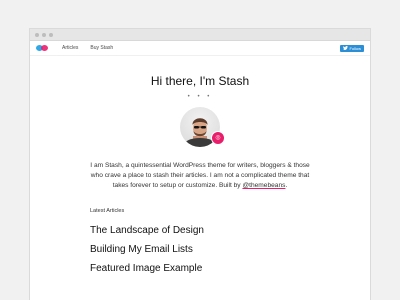 The height and width of the screenshot is (300, 400). What do you see at coordinates (230, 249) in the screenshot?
I see `article-link-building-email-lists: Building My Email Lists` at bounding box center [230, 249].